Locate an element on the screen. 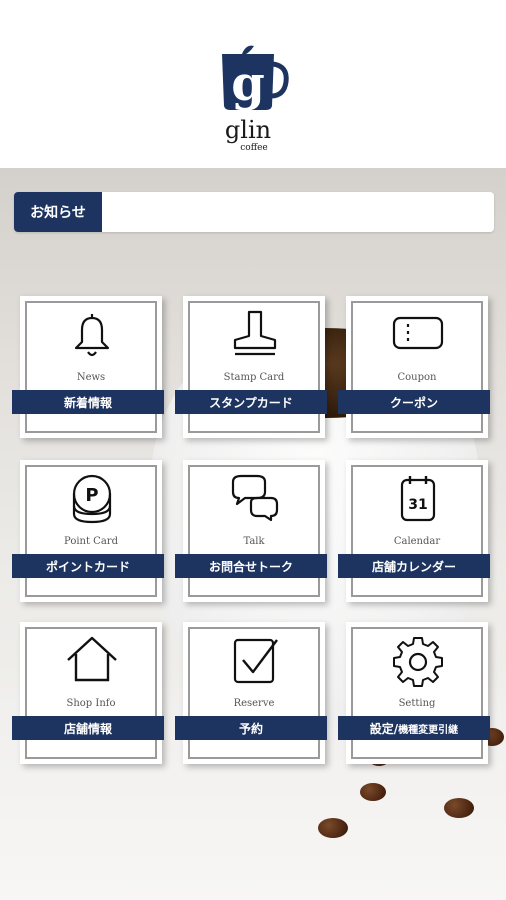  svg-text: g is located at coordinates (248, 84).